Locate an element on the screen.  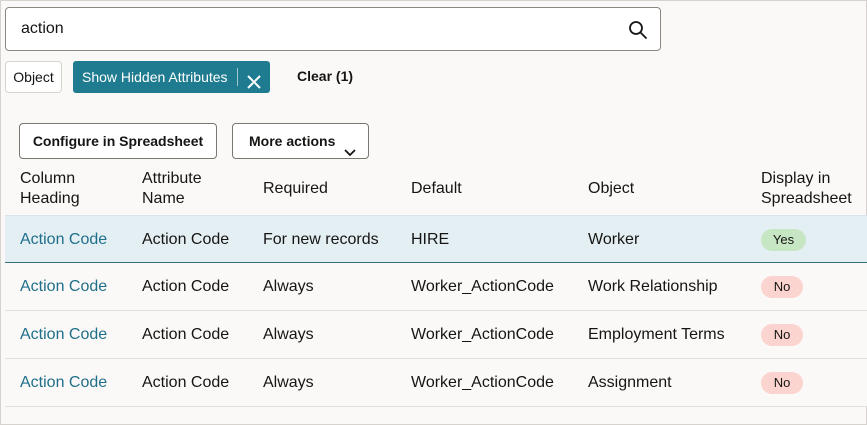
close-icon is located at coordinates (254, 79).